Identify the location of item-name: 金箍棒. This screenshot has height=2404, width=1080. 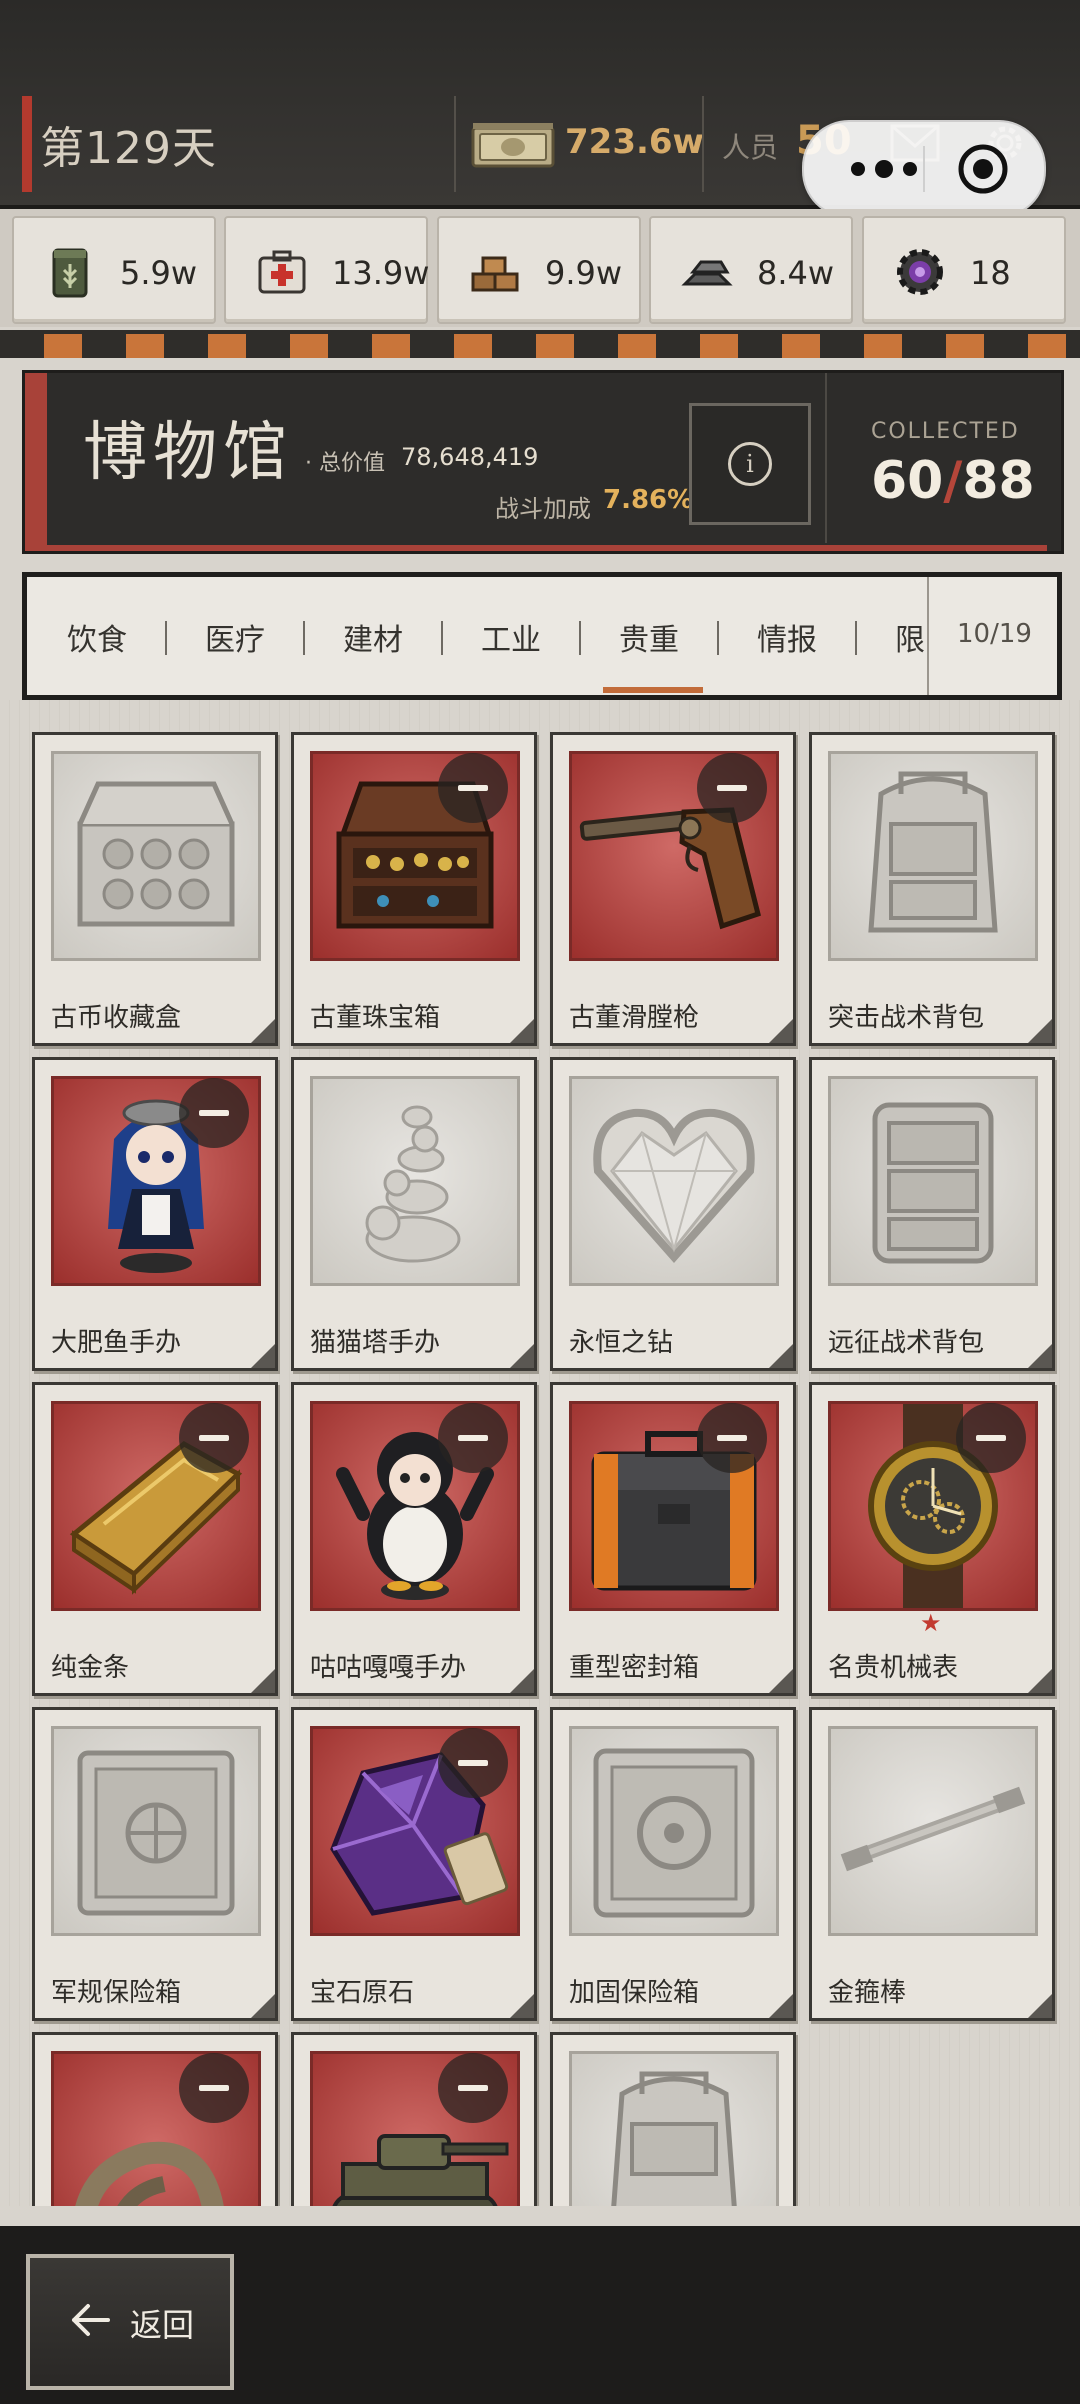
(867, 1993).